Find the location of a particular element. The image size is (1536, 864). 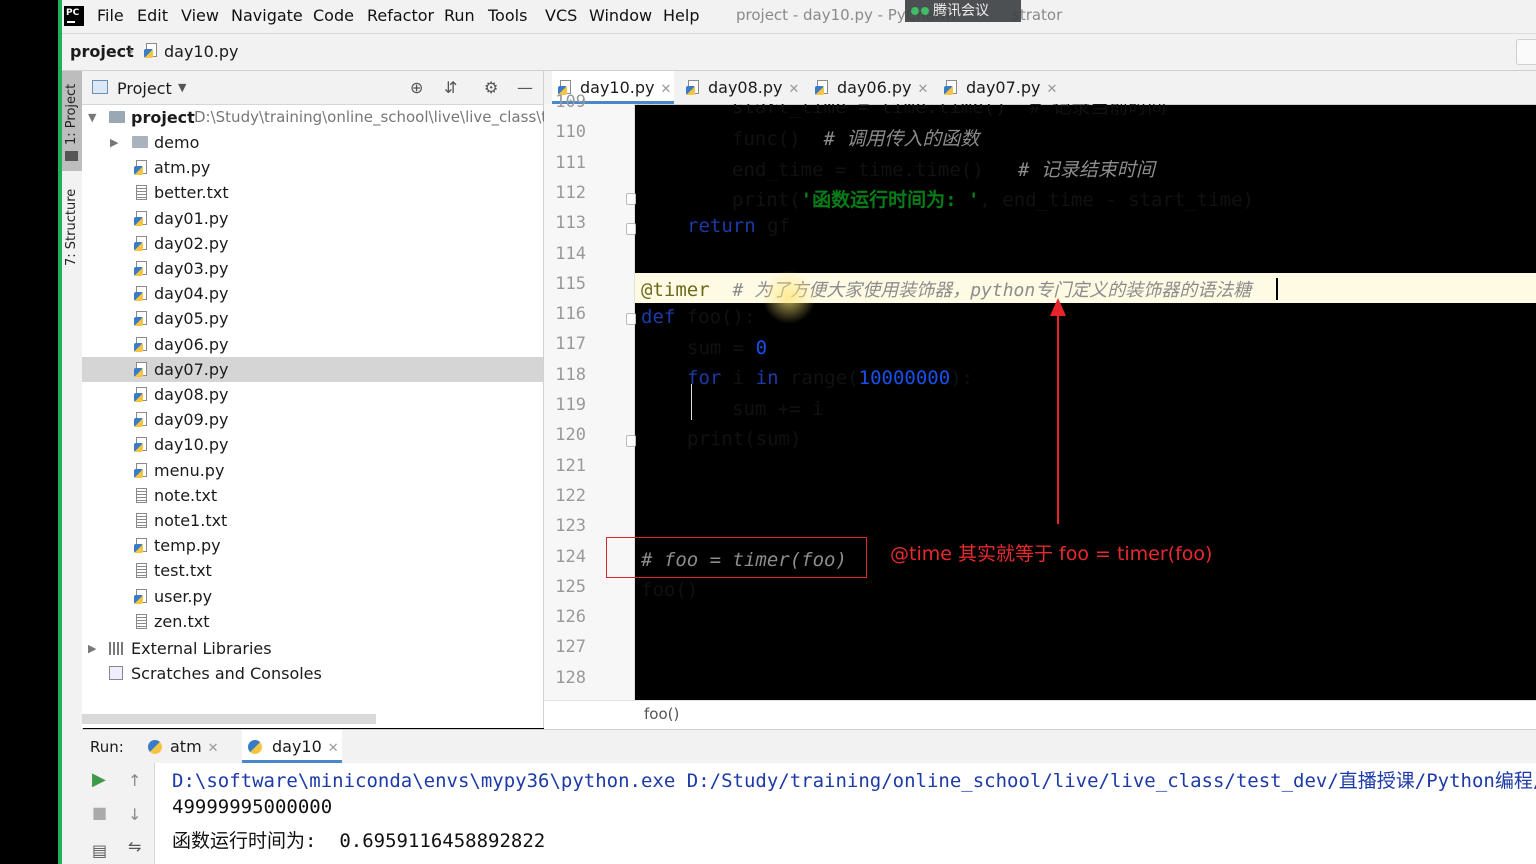

menu-code: Code is located at coordinates (333, 15).